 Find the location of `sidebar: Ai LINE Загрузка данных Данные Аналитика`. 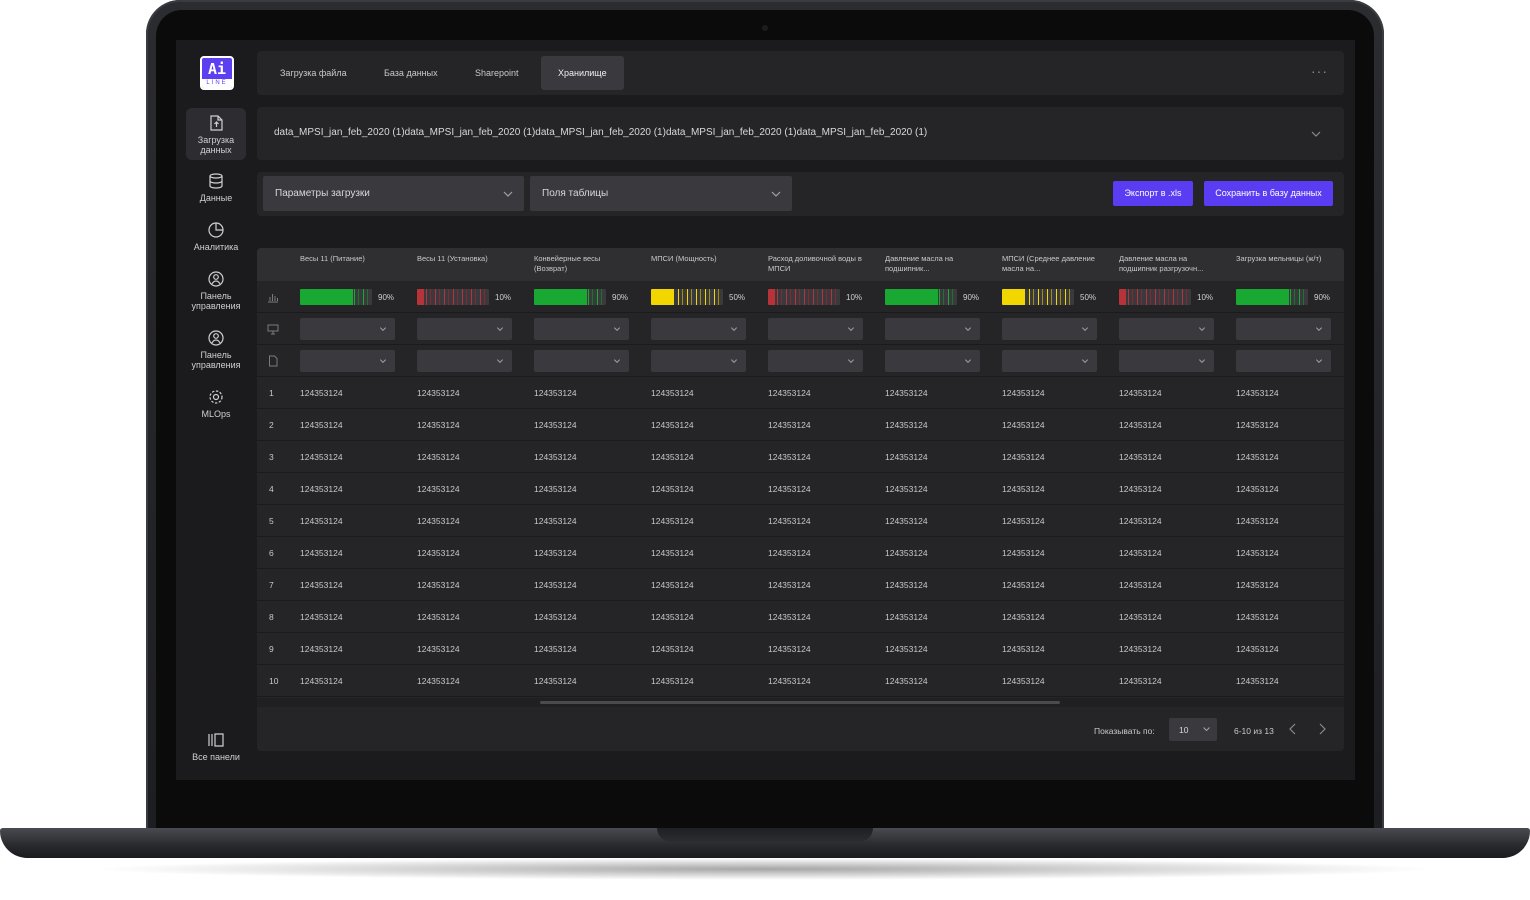

sidebar: Ai LINE Загрузка данных Данные Аналитика is located at coordinates (215, 410).